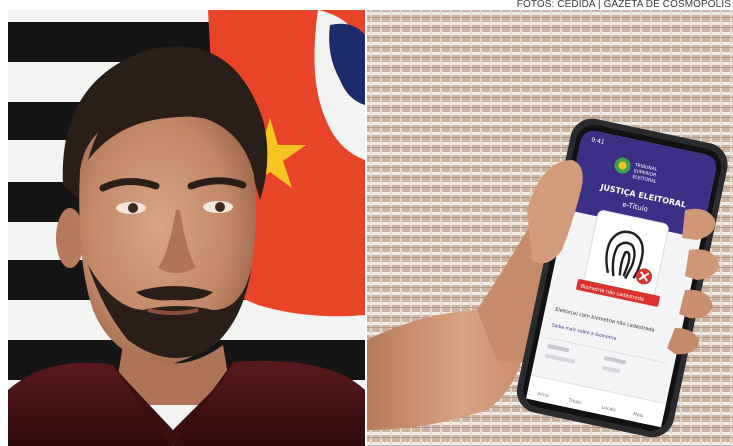 This screenshot has width=733, height=446. What do you see at coordinates (623, 5) in the screenshot?
I see `photo-credit: FOTOS: CEDIDA | GAZETA DE COSMOPOLIS` at bounding box center [623, 5].